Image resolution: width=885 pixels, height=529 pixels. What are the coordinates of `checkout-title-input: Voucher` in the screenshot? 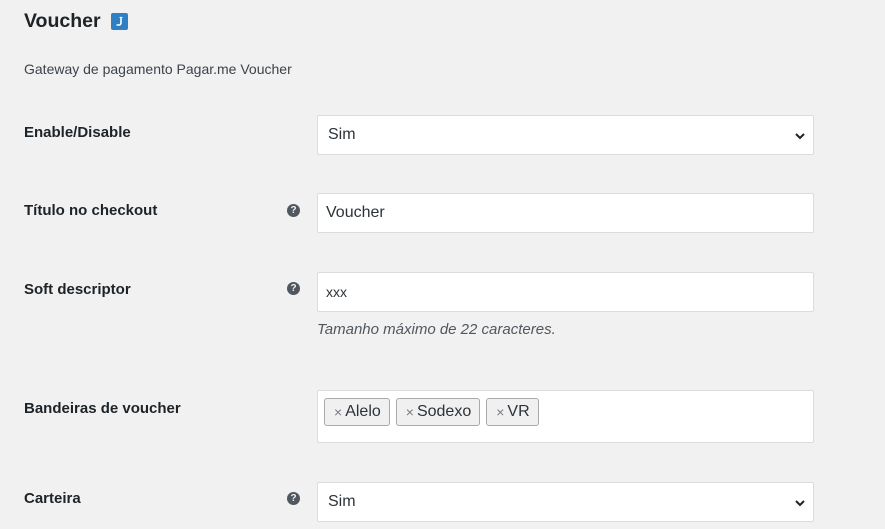 It's located at (565, 213).